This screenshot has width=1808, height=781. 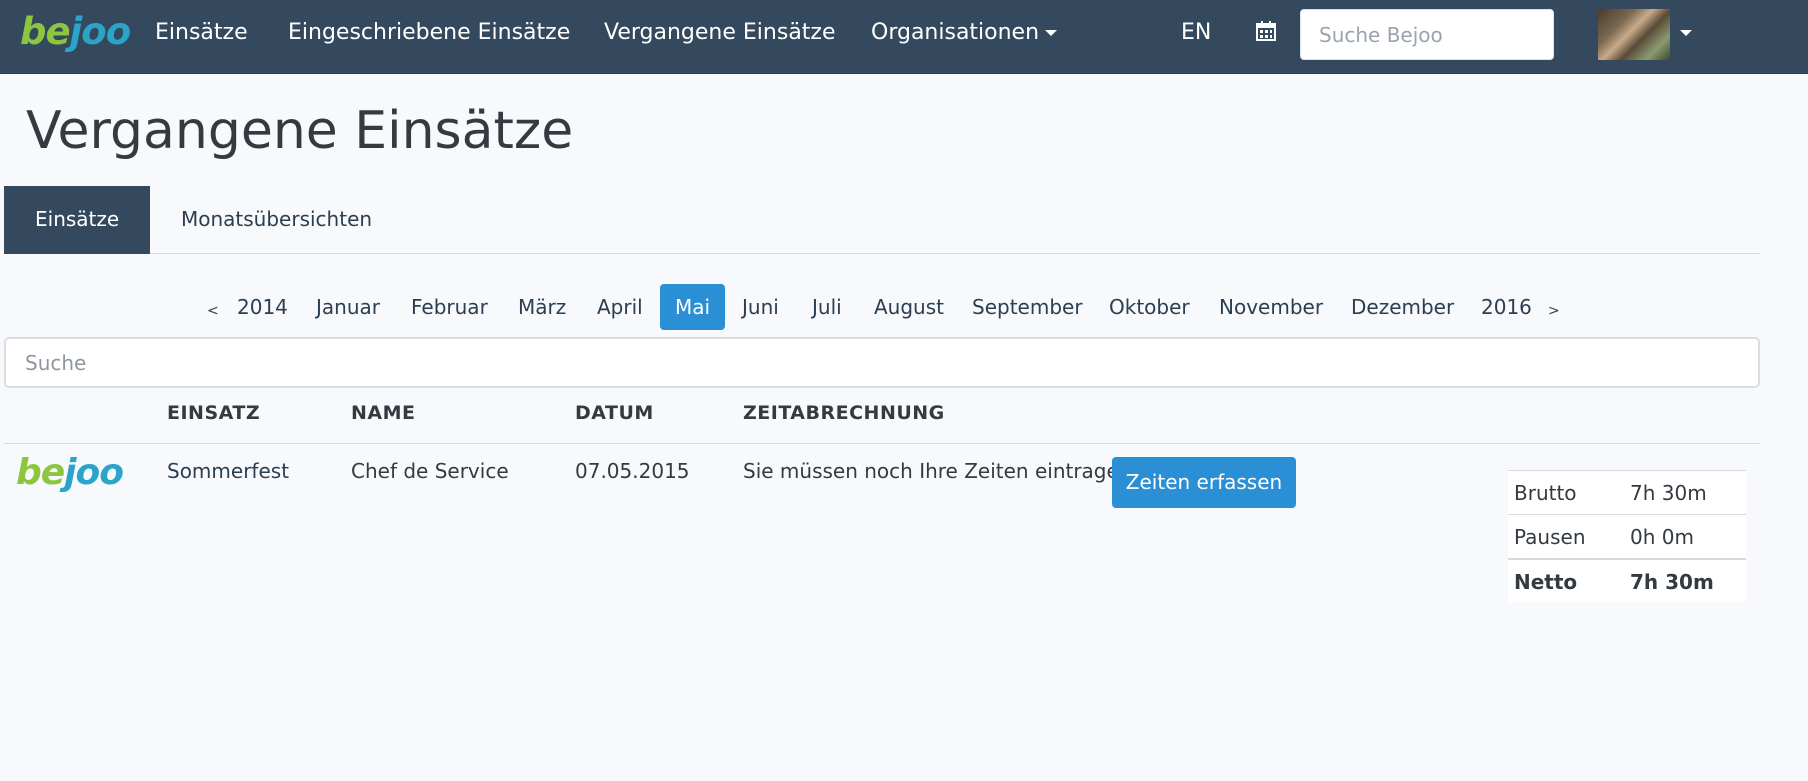 I want to click on nav-organisationen-label: Organisationen, so click(x=955, y=32).